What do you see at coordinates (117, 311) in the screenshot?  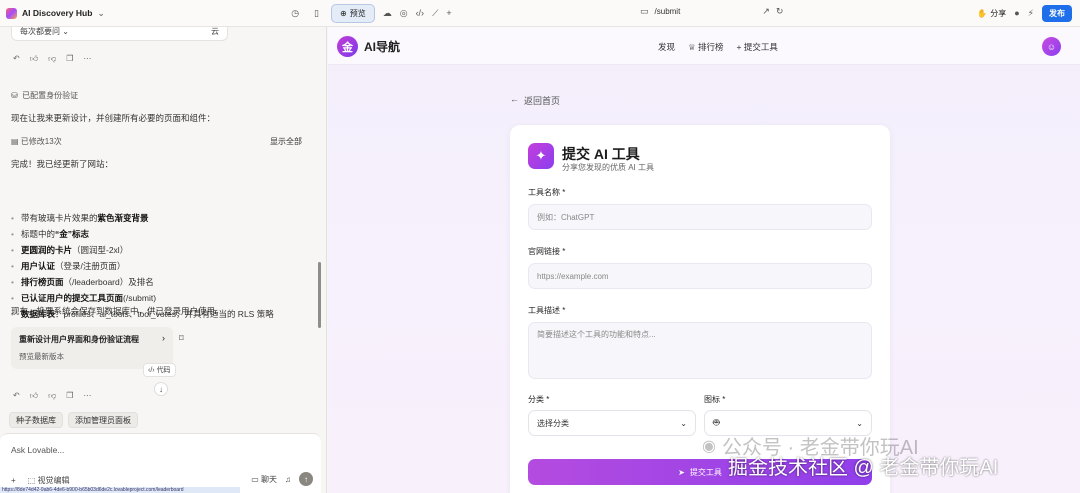 I see `closing-text: 现在，投票系统会保存到数据库中，供已登录用户使用。` at bounding box center [117, 311].